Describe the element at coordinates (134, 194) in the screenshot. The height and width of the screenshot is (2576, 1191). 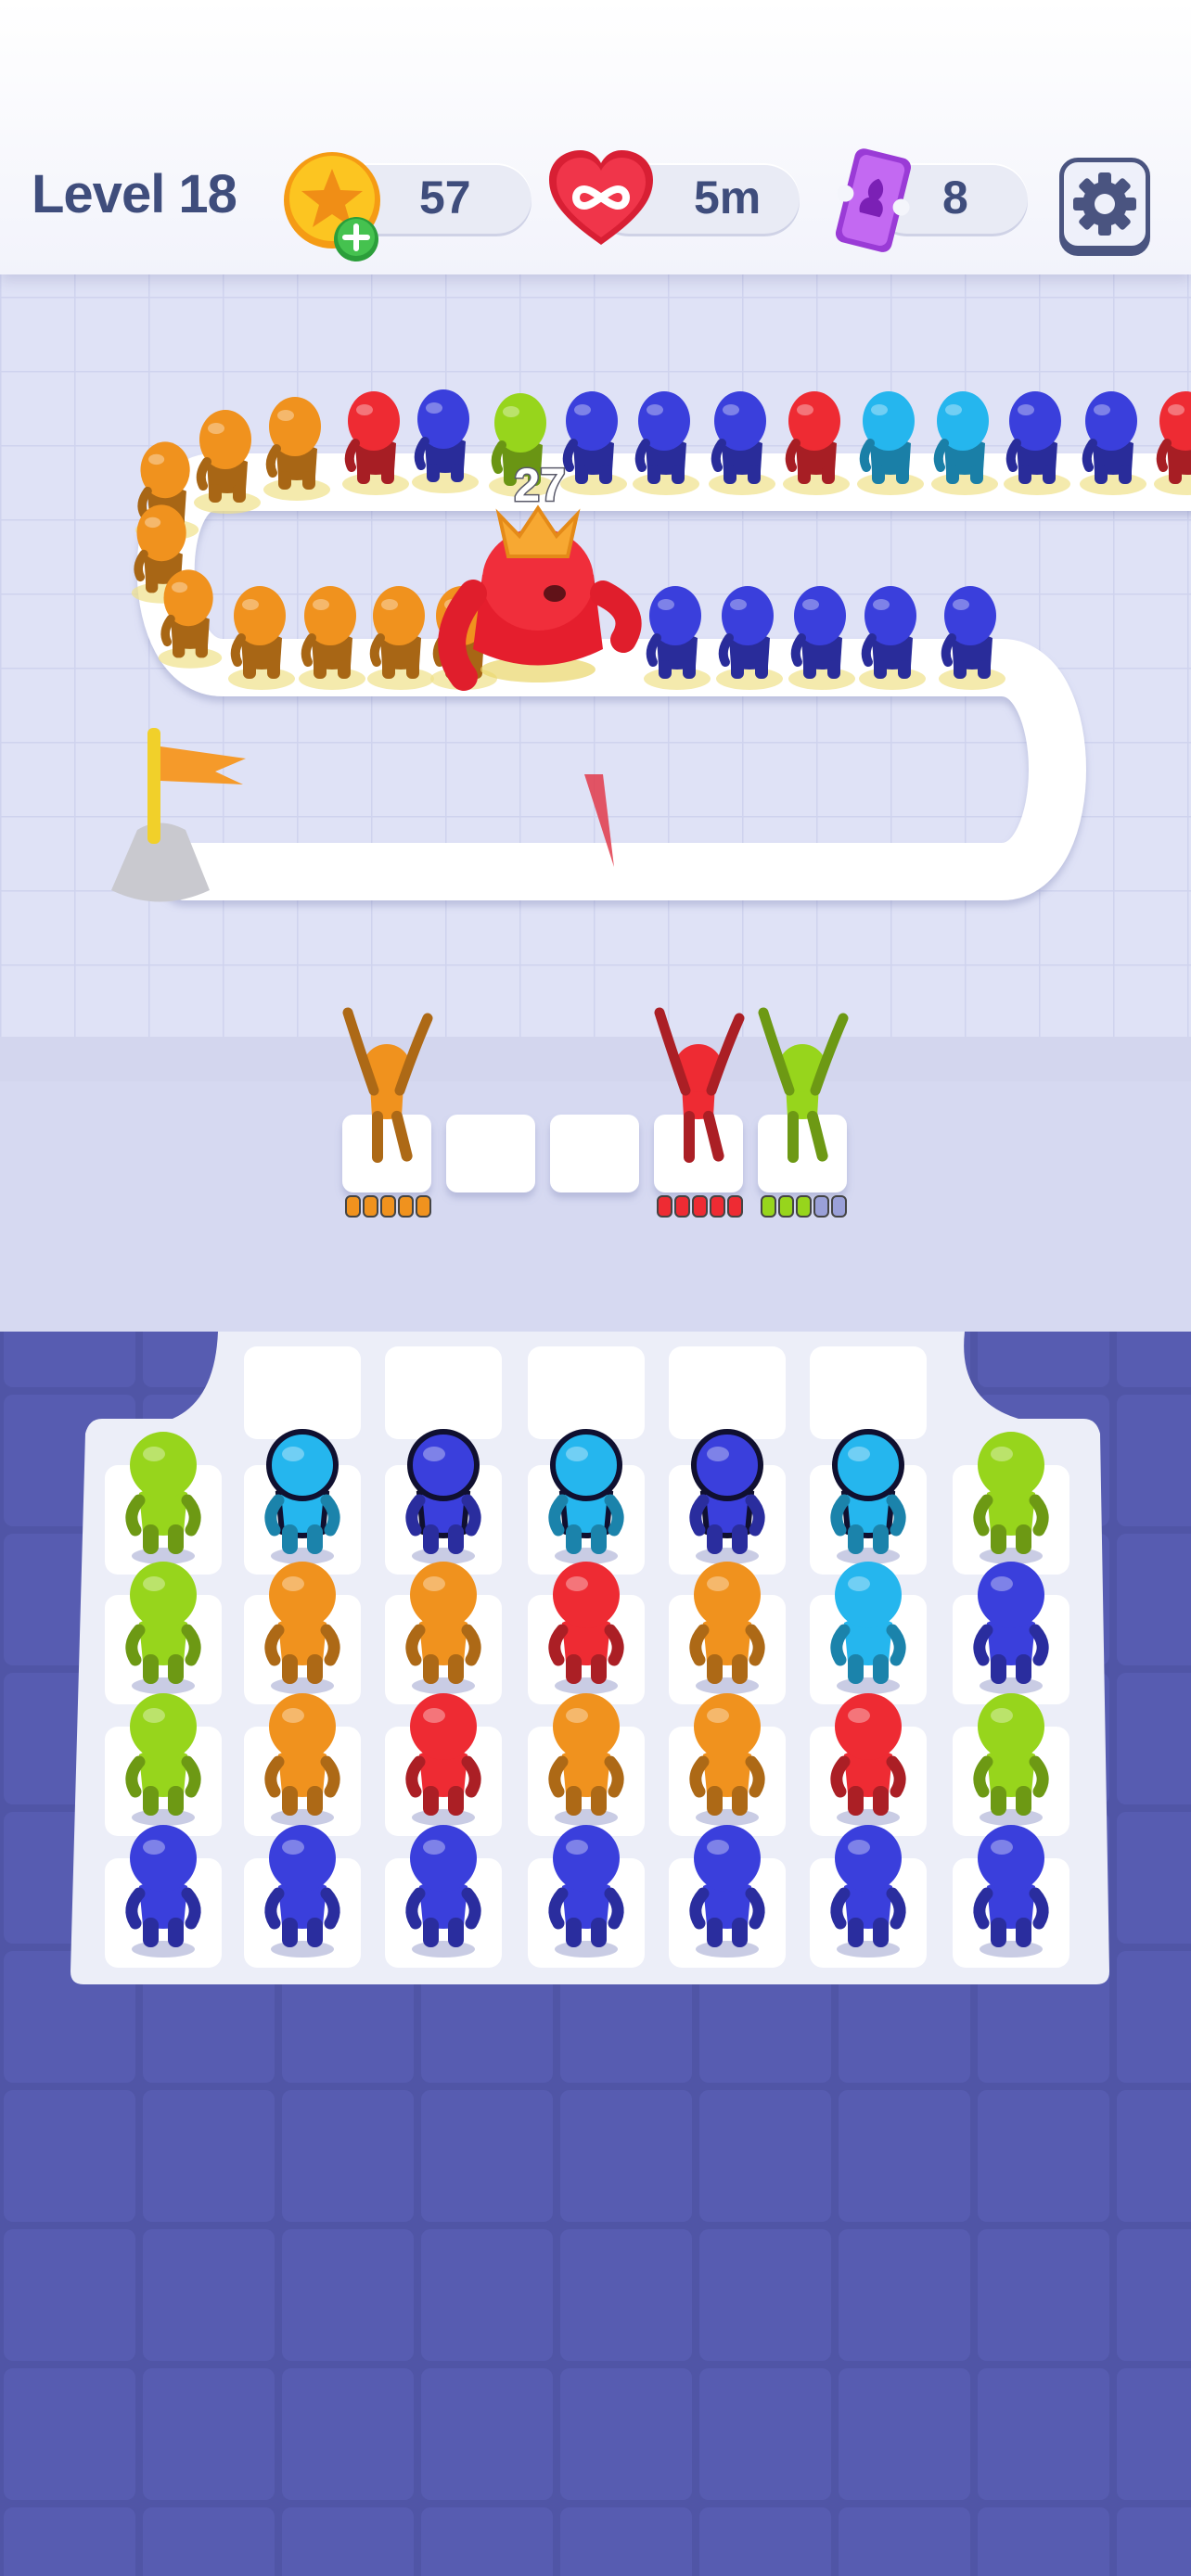
I see `level-label: Level 18` at that location.